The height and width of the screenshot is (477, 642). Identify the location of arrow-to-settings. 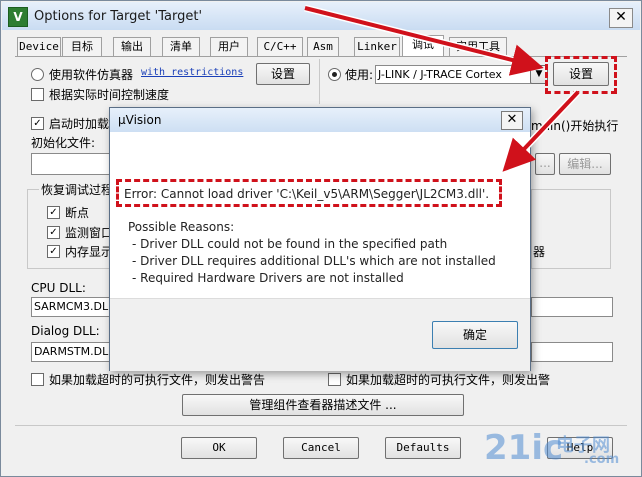
(424, 41).